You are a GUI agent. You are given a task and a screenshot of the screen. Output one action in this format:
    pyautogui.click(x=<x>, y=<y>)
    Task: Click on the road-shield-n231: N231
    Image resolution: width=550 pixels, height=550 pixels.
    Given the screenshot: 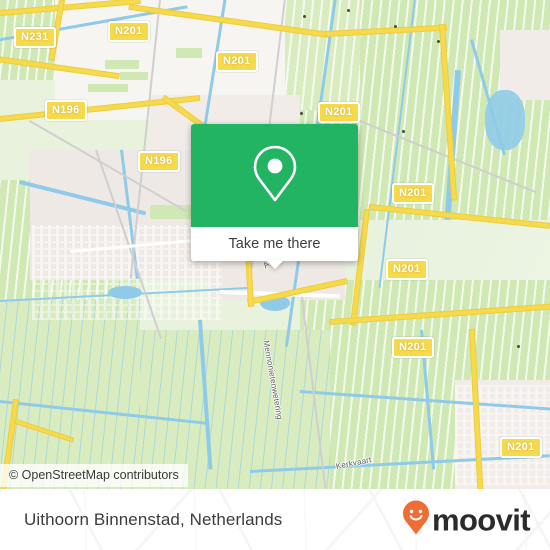 What is the action you would take?
    pyautogui.click(x=35, y=37)
    